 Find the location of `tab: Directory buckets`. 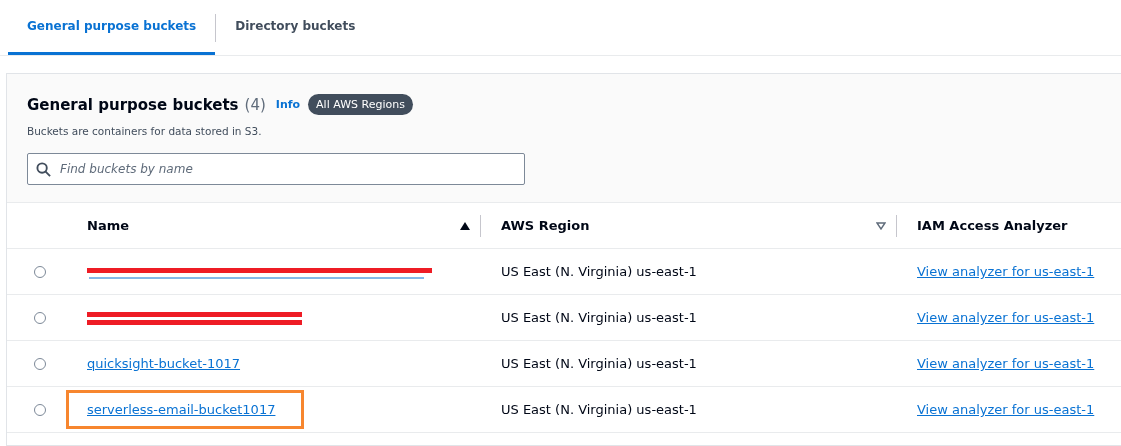

tab: Directory buckets is located at coordinates (295, 27).